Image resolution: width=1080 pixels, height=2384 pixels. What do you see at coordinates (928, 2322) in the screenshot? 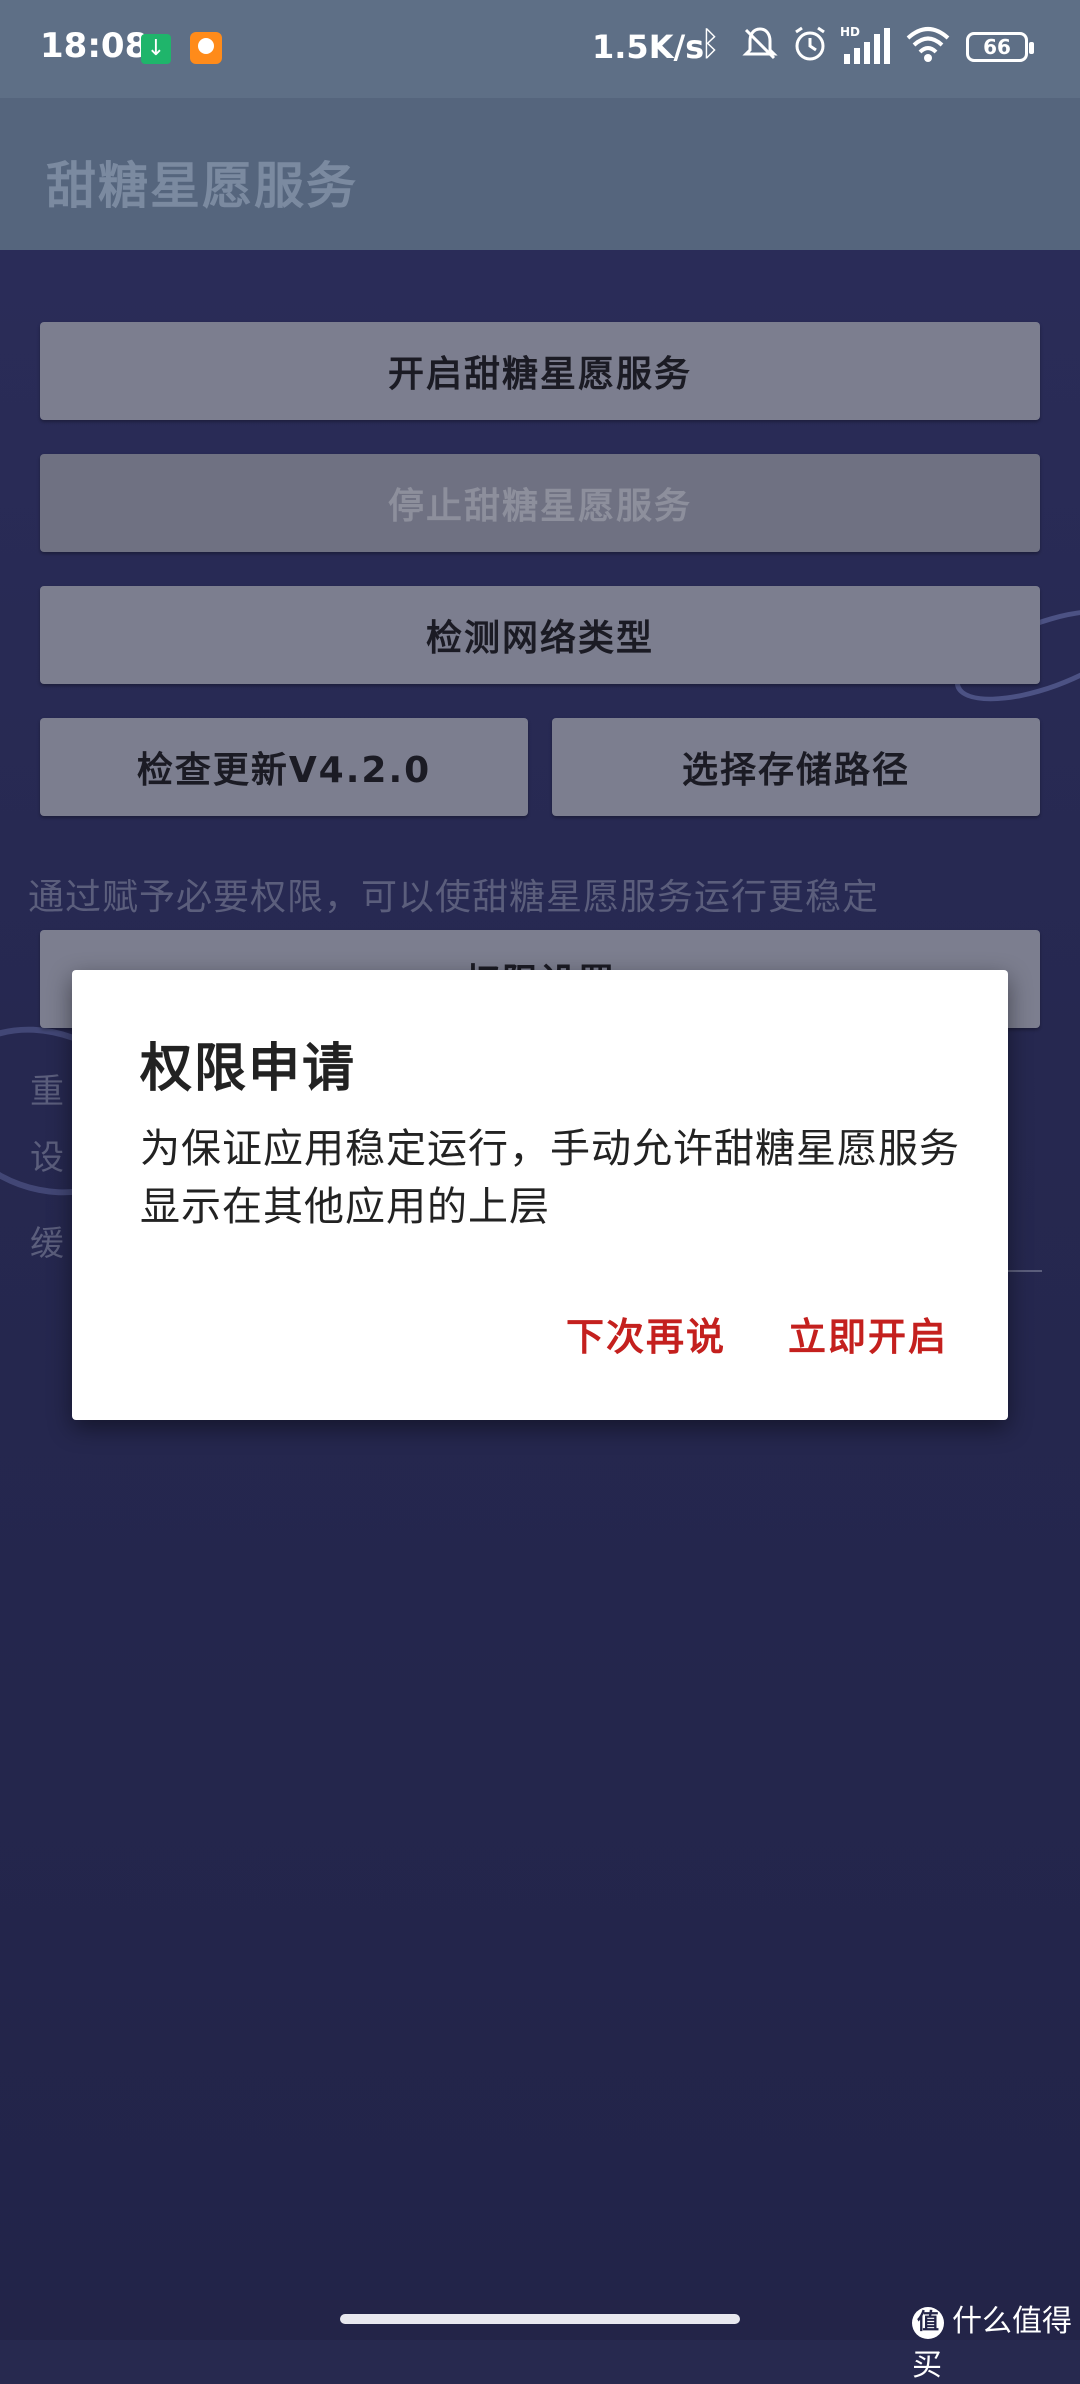
I see `watermark-logo-icon: 值` at bounding box center [928, 2322].